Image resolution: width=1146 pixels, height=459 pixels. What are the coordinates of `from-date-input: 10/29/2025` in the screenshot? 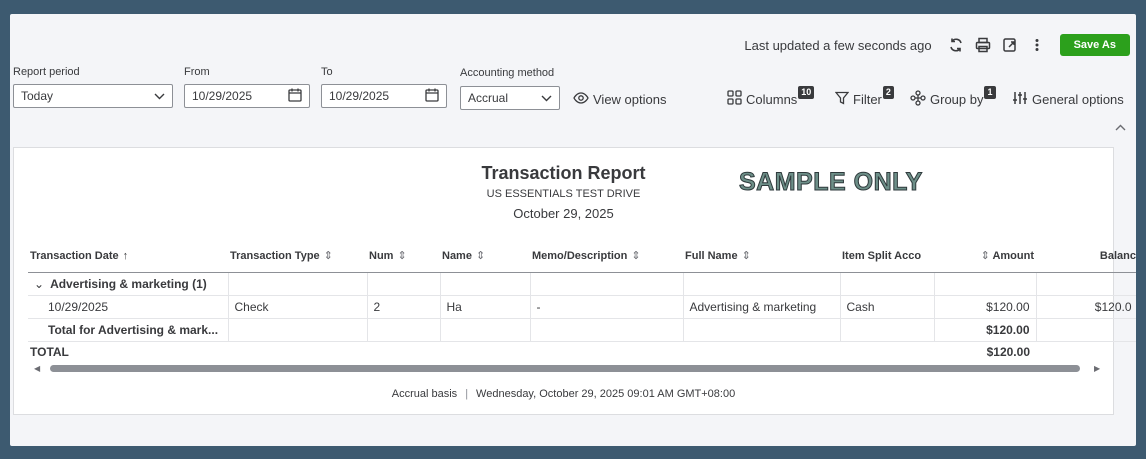 It's located at (247, 96).